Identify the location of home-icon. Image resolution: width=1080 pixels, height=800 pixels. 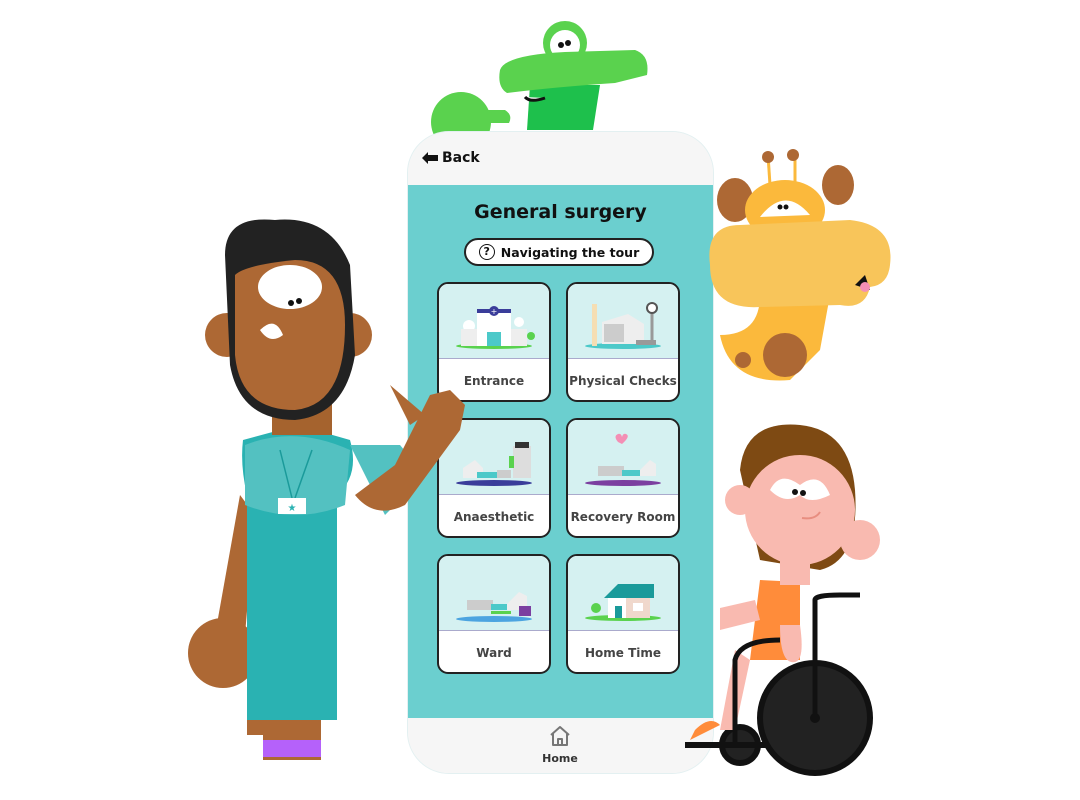
(560, 736).